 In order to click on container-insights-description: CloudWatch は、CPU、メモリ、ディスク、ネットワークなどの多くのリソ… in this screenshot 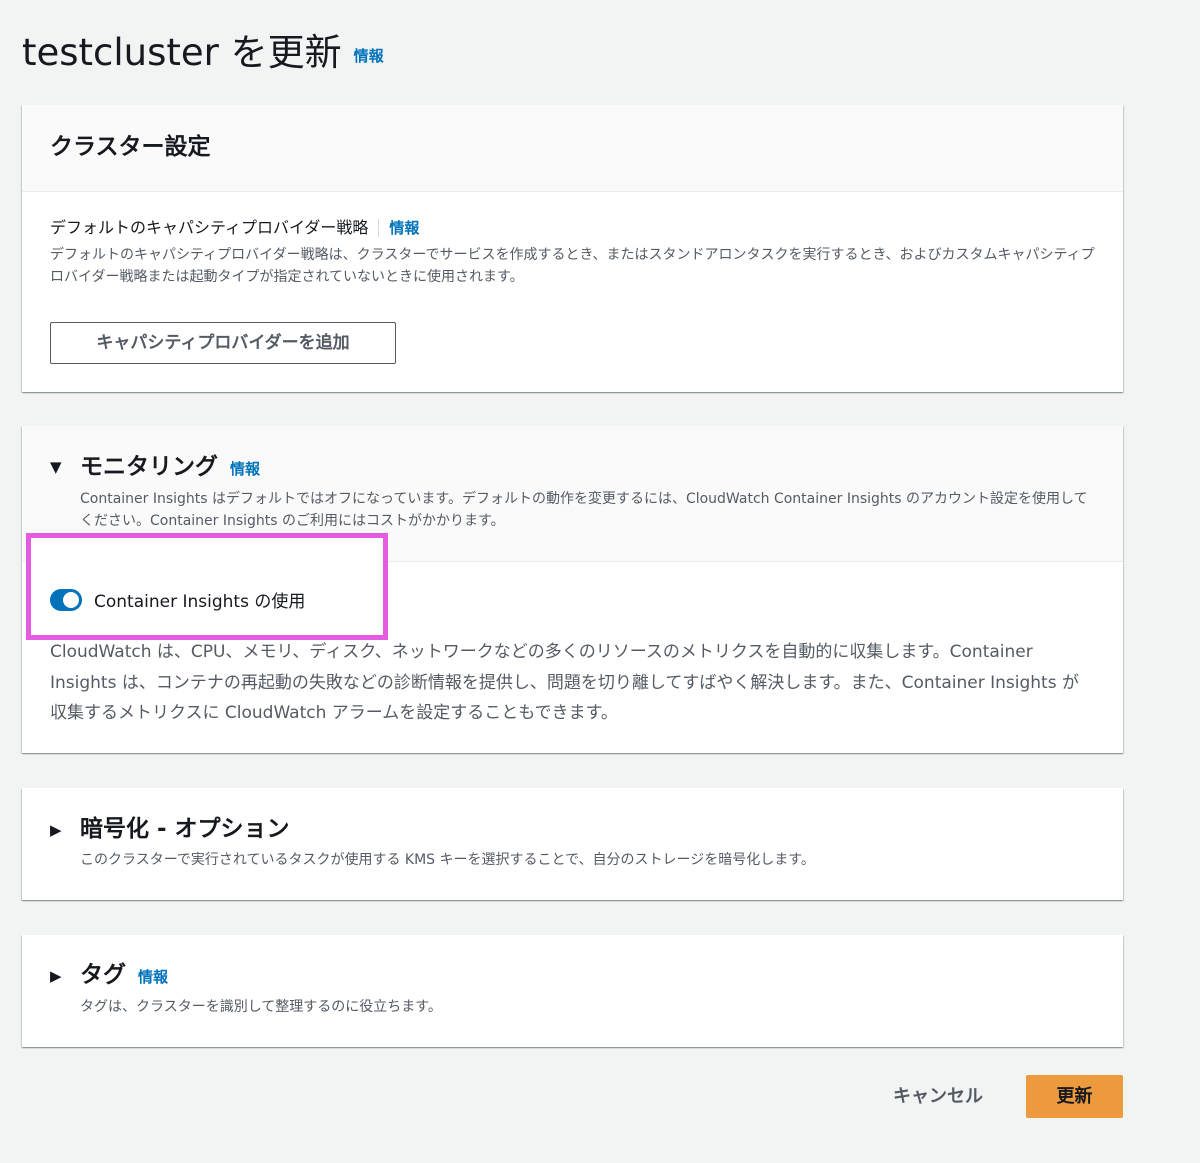, I will do `click(564, 682)`.